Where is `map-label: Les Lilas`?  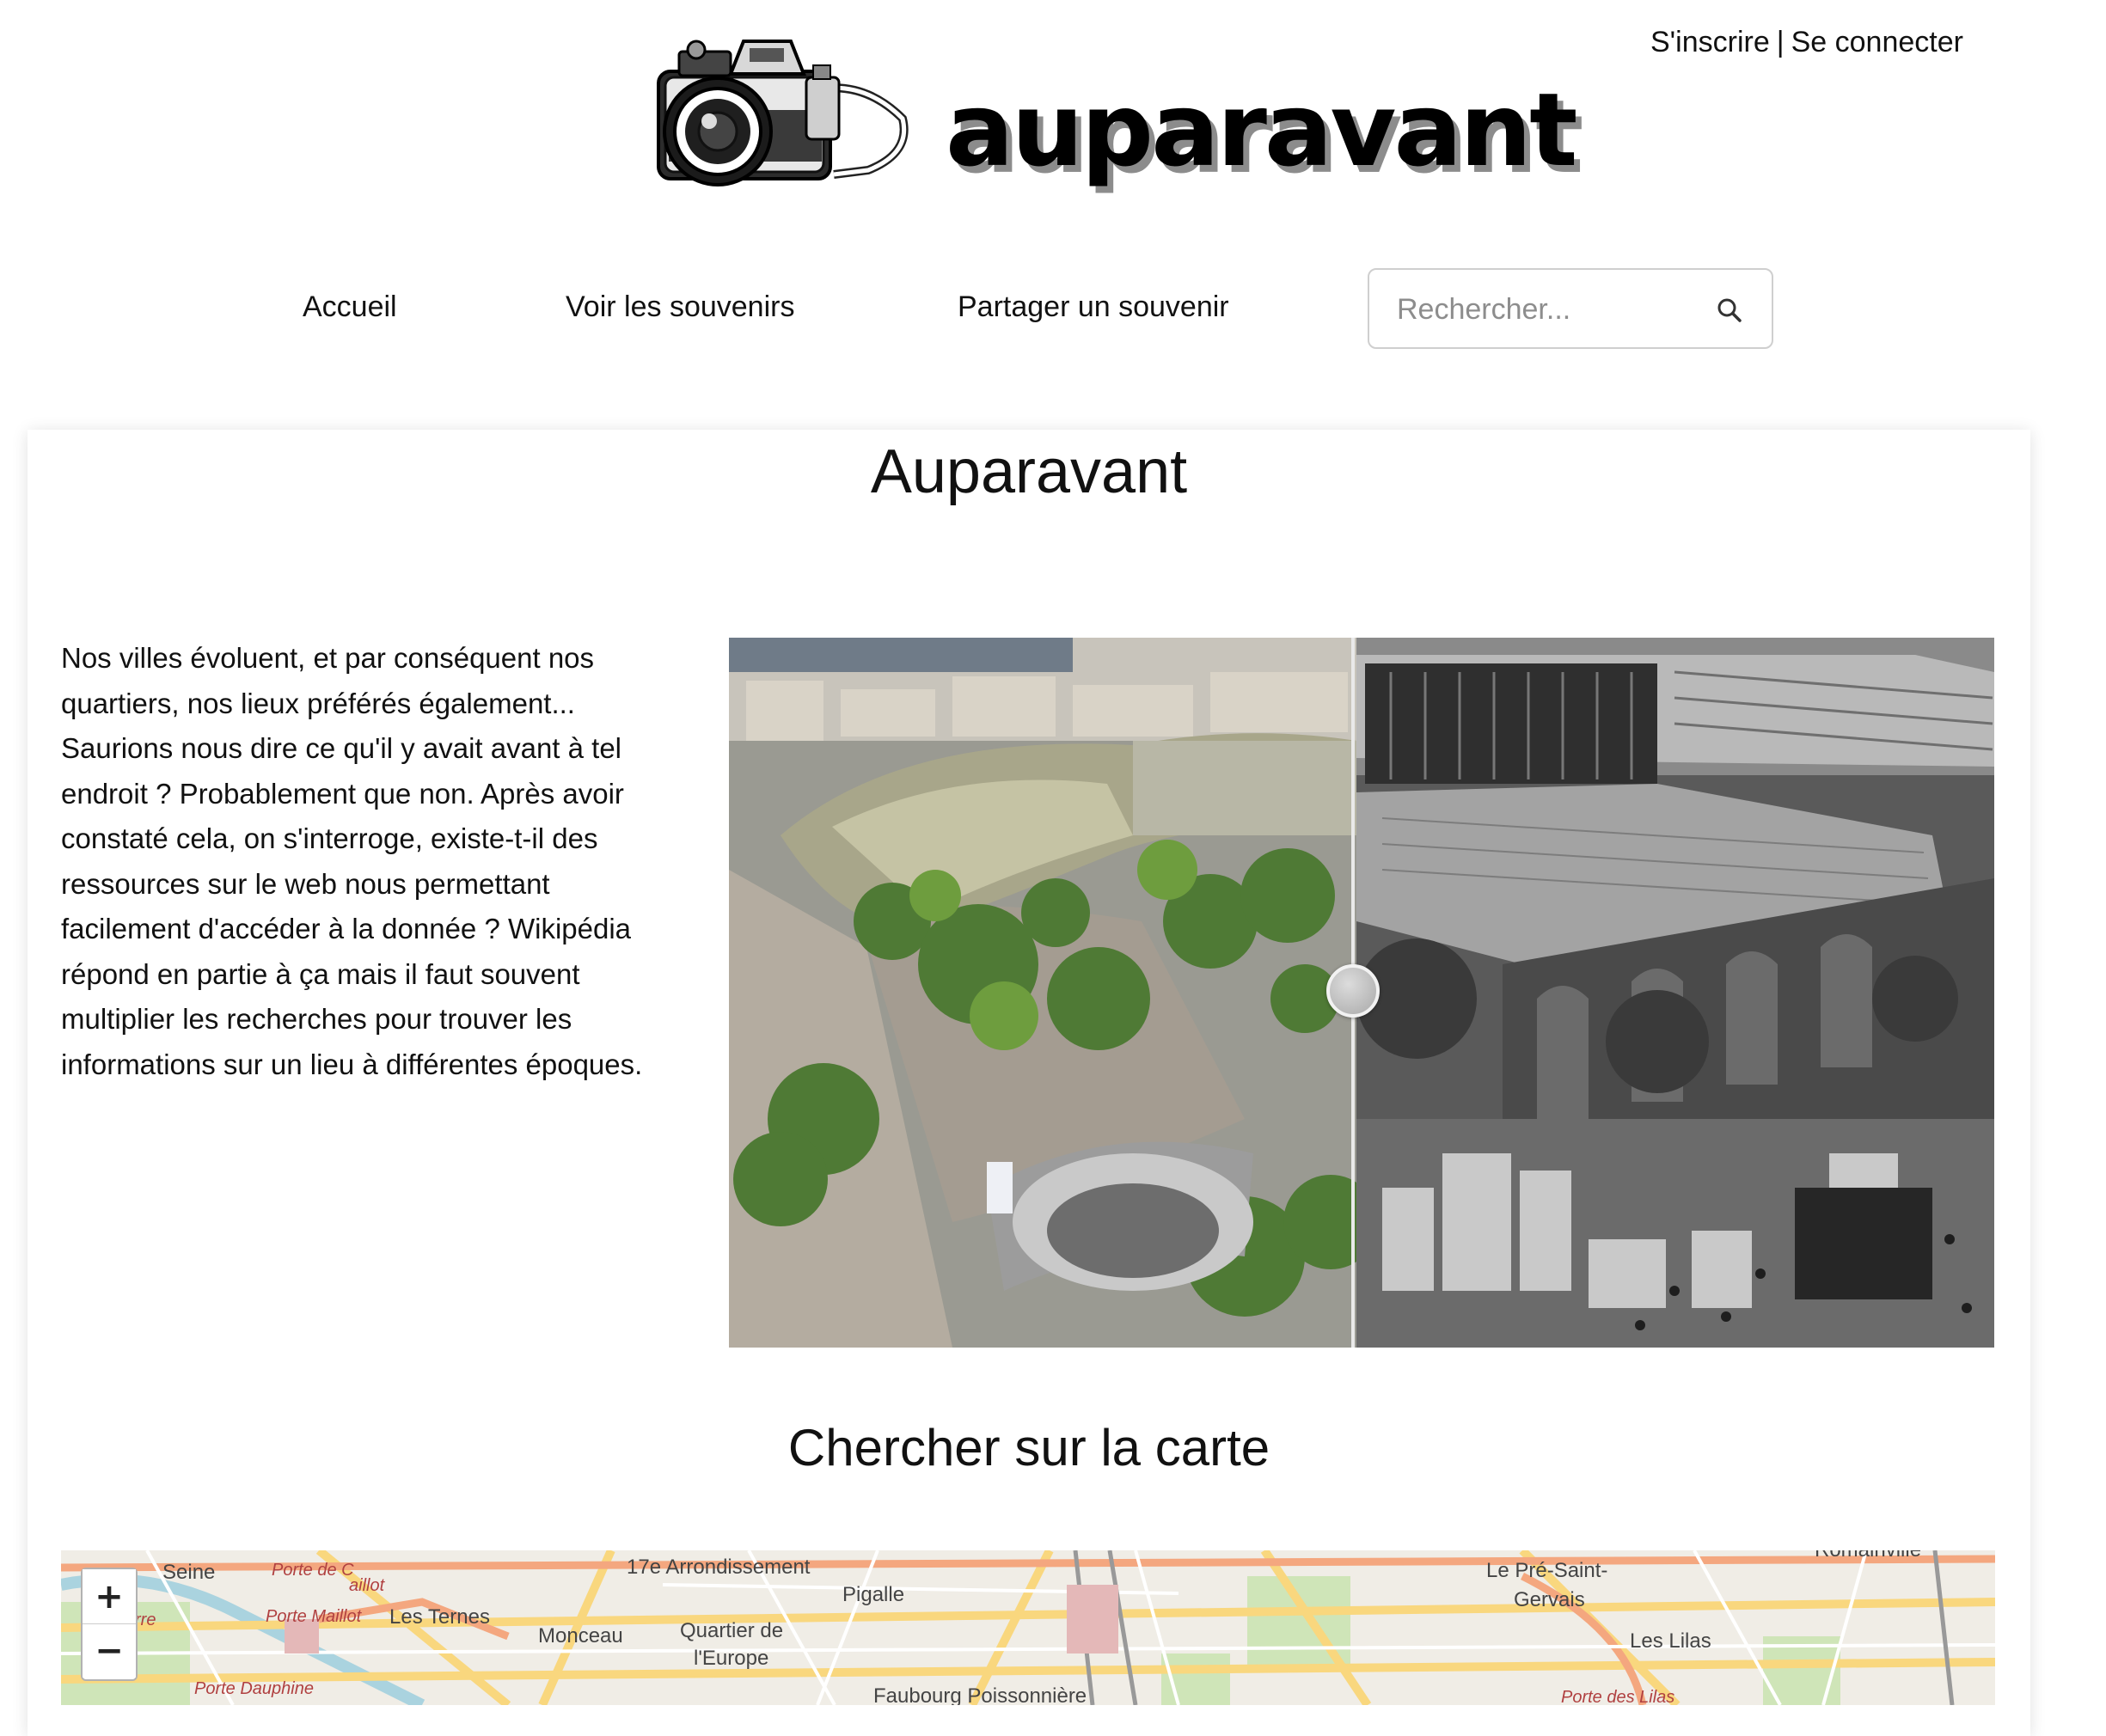 map-label: Les Lilas is located at coordinates (1671, 1641).